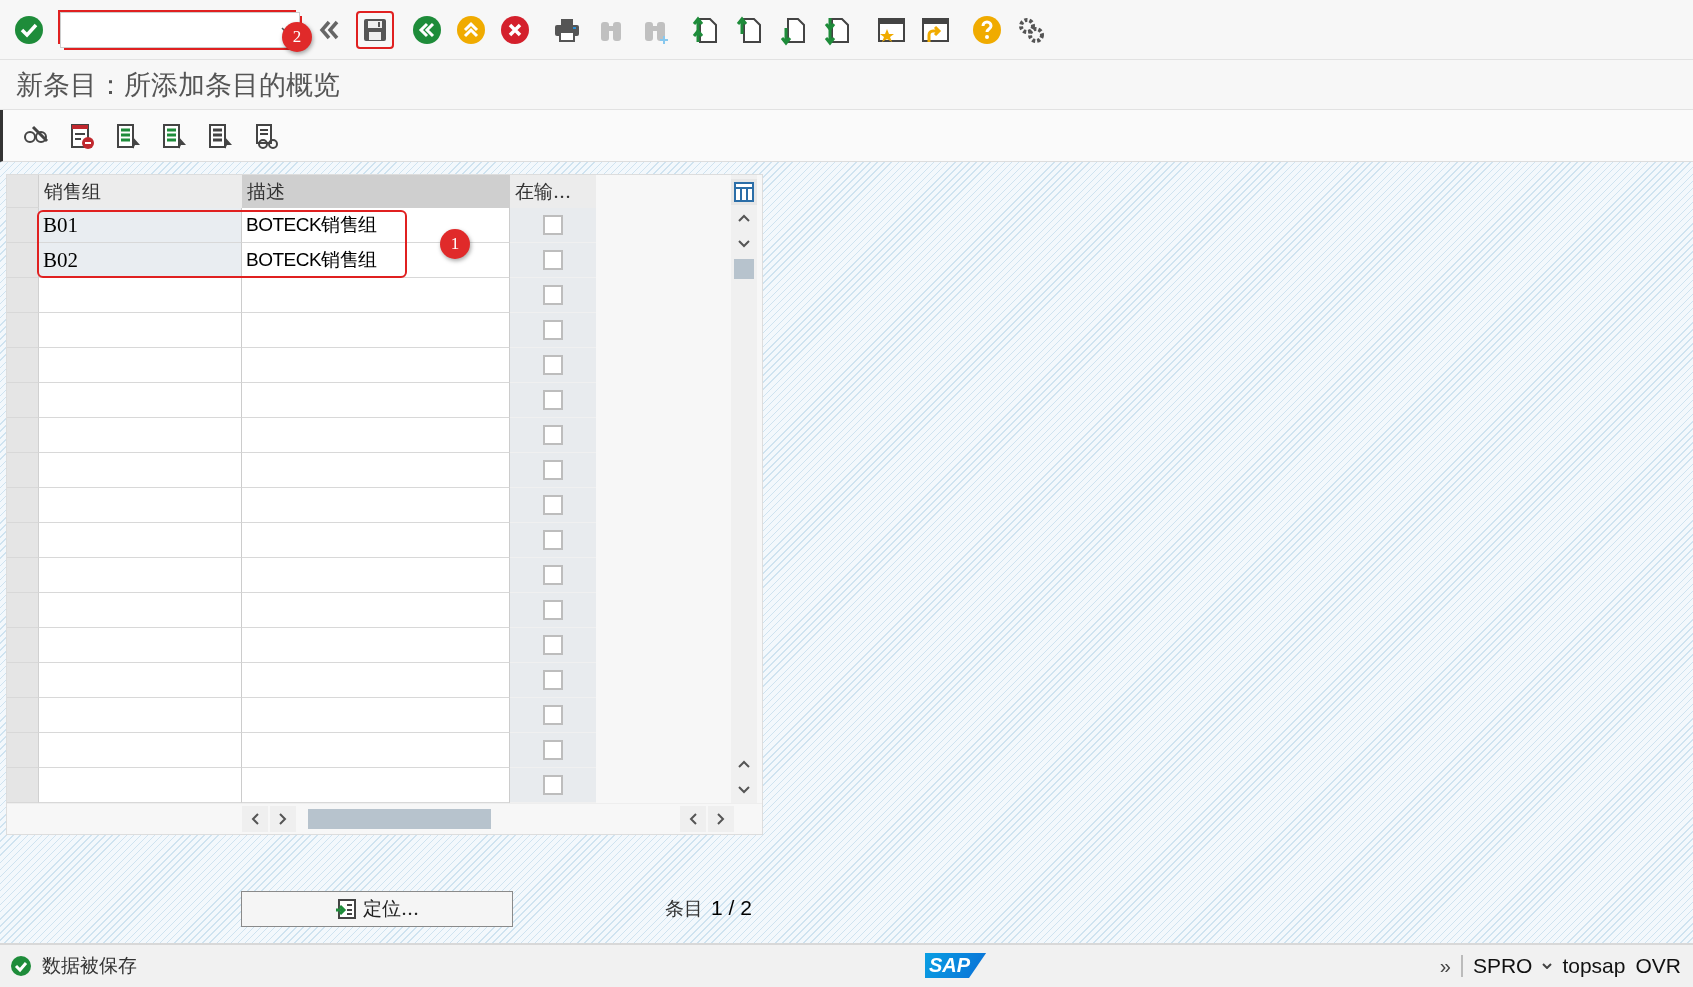  What do you see at coordinates (1658, 966) in the screenshot?
I see `input-mode: OVR` at bounding box center [1658, 966].